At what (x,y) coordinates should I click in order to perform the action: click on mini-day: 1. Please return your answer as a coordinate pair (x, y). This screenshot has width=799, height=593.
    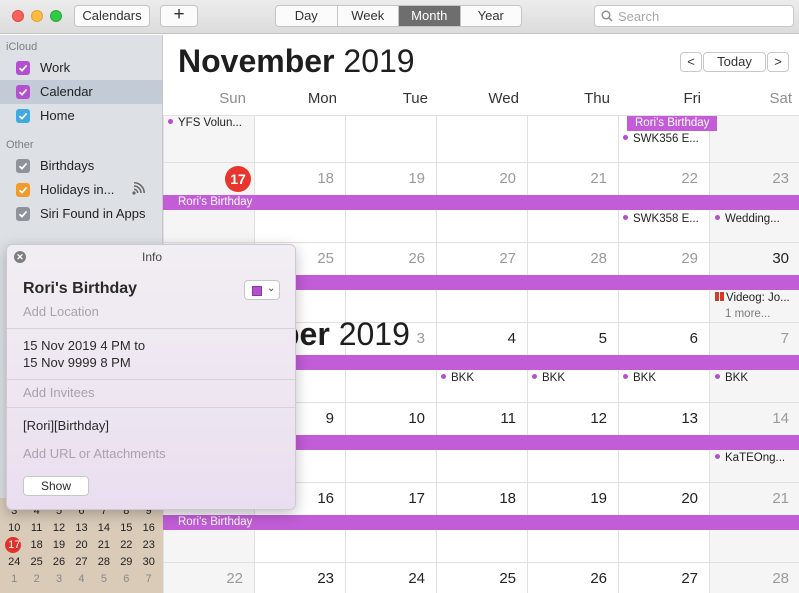
    Looking at the image, I should click on (14, 579).